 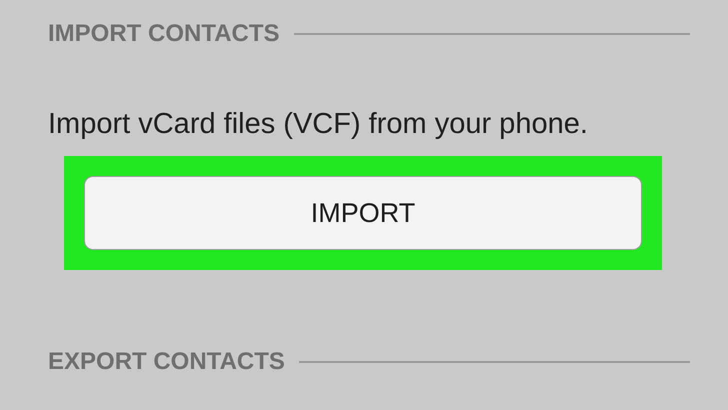 What do you see at coordinates (363, 213) in the screenshot?
I see `import-button: IMPORT` at bounding box center [363, 213].